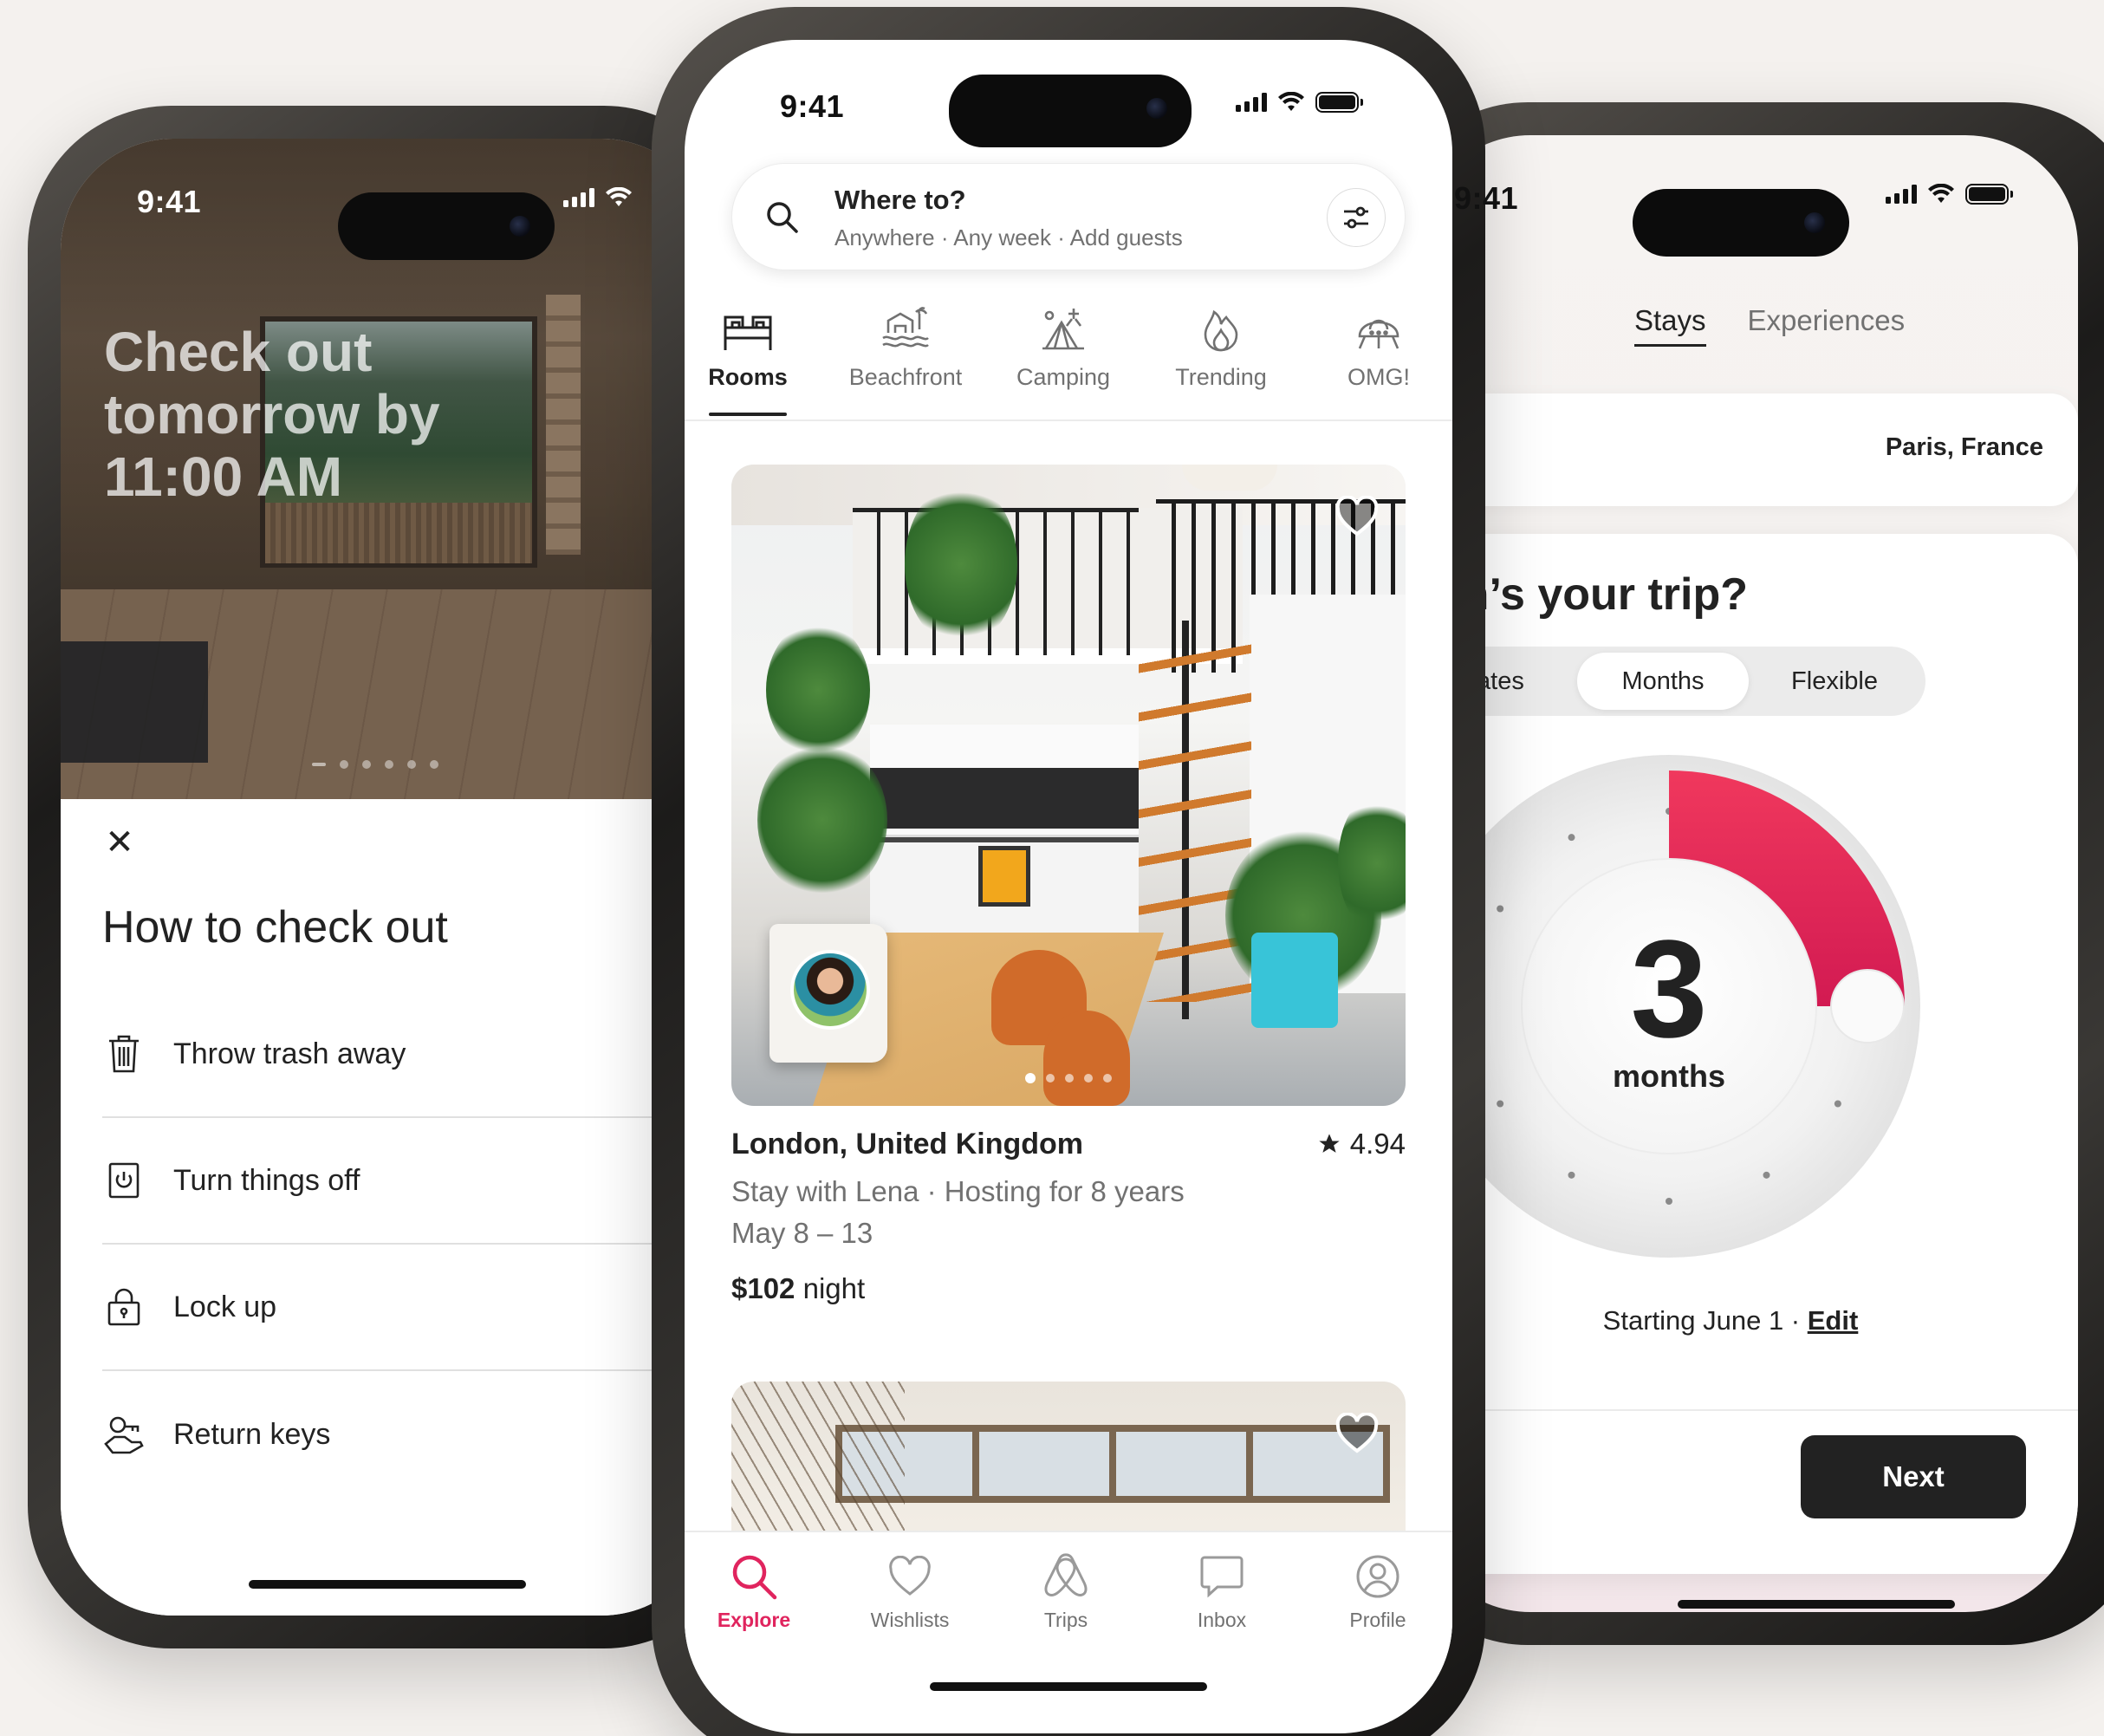  Describe the element at coordinates (1663, 681) in the screenshot. I see `segment-months: Months` at that location.